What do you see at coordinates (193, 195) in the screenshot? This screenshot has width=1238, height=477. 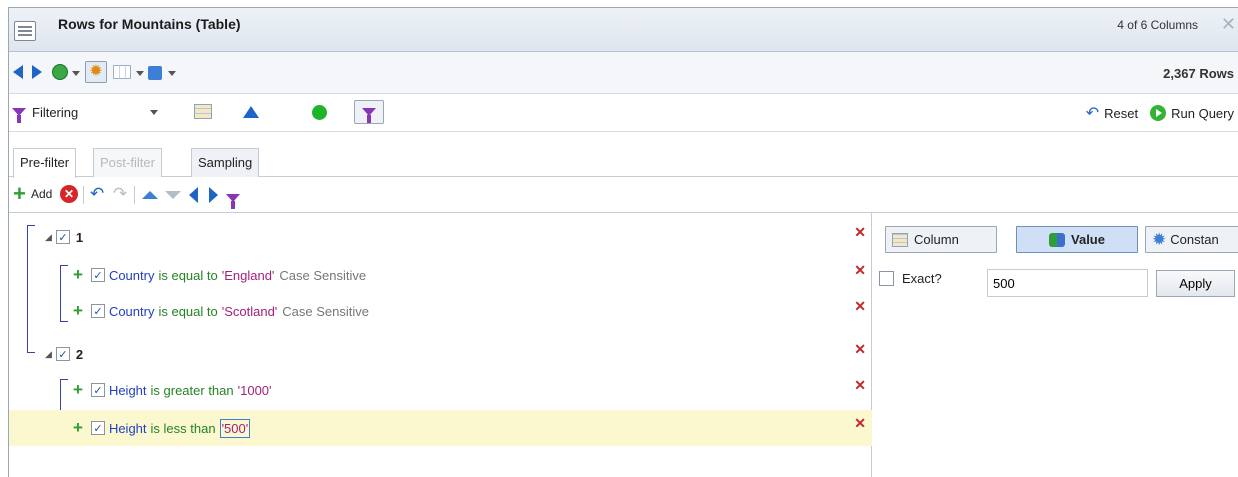 I see `outdent-icon` at bounding box center [193, 195].